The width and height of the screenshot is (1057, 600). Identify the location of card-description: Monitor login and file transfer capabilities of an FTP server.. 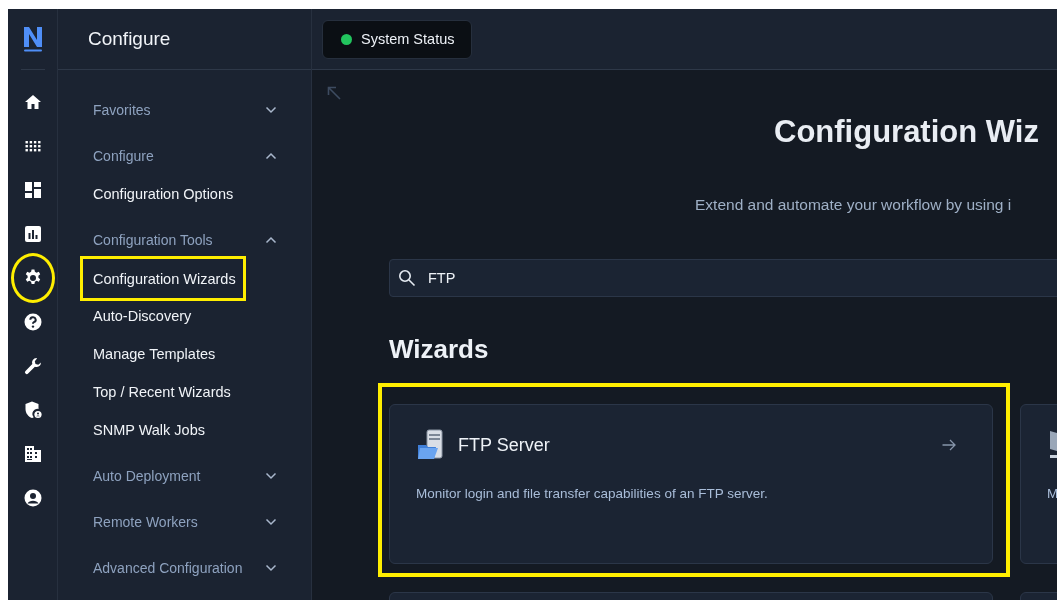
(592, 493).